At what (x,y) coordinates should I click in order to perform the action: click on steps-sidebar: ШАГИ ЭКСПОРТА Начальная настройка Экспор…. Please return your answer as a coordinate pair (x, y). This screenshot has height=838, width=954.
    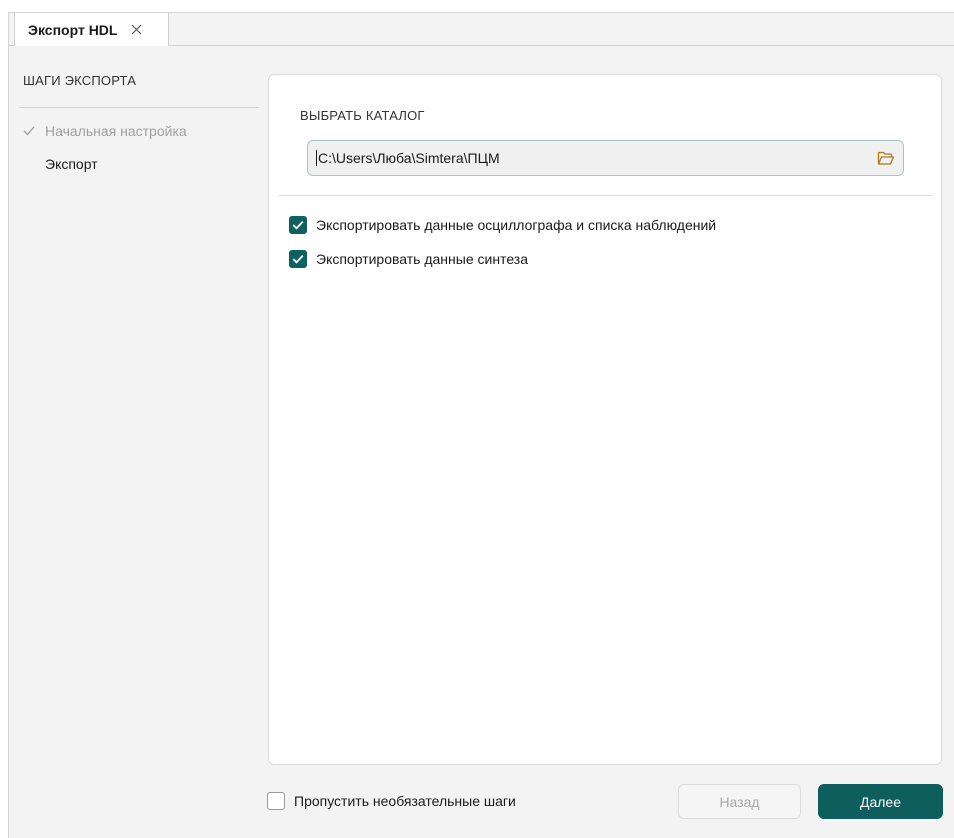
    Looking at the image, I should click on (139, 123).